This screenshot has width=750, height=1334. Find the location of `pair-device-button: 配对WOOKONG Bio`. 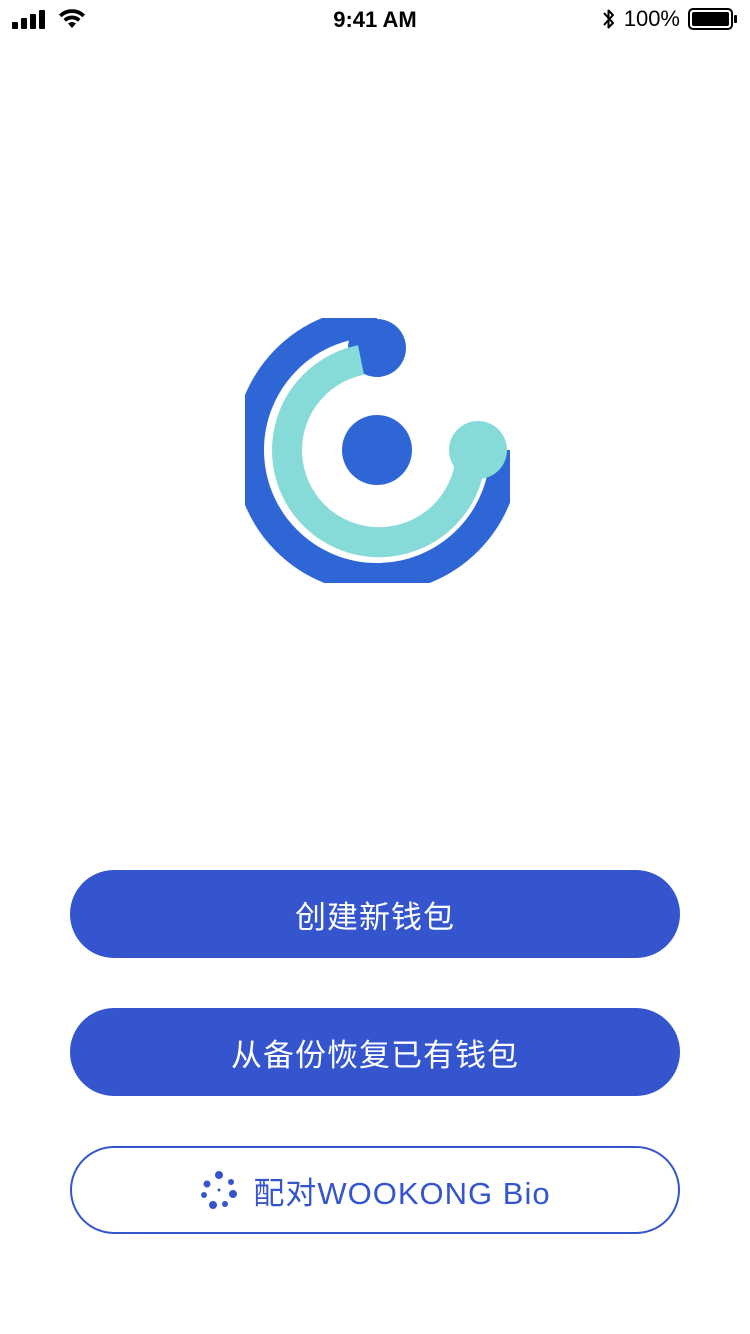

pair-device-button: 配对WOOKONG Bio is located at coordinates (375, 1190).